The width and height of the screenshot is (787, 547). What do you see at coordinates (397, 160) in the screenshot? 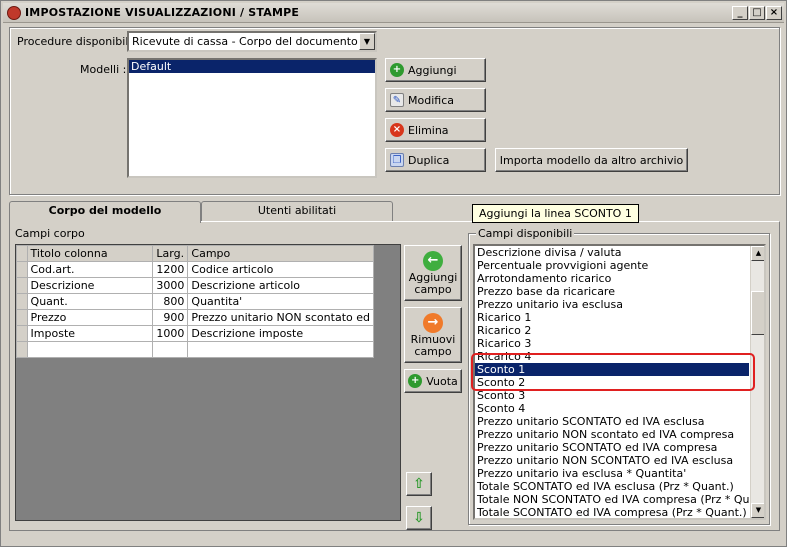
I see `duplicate-icon: ❐` at bounding box center [397, 160].